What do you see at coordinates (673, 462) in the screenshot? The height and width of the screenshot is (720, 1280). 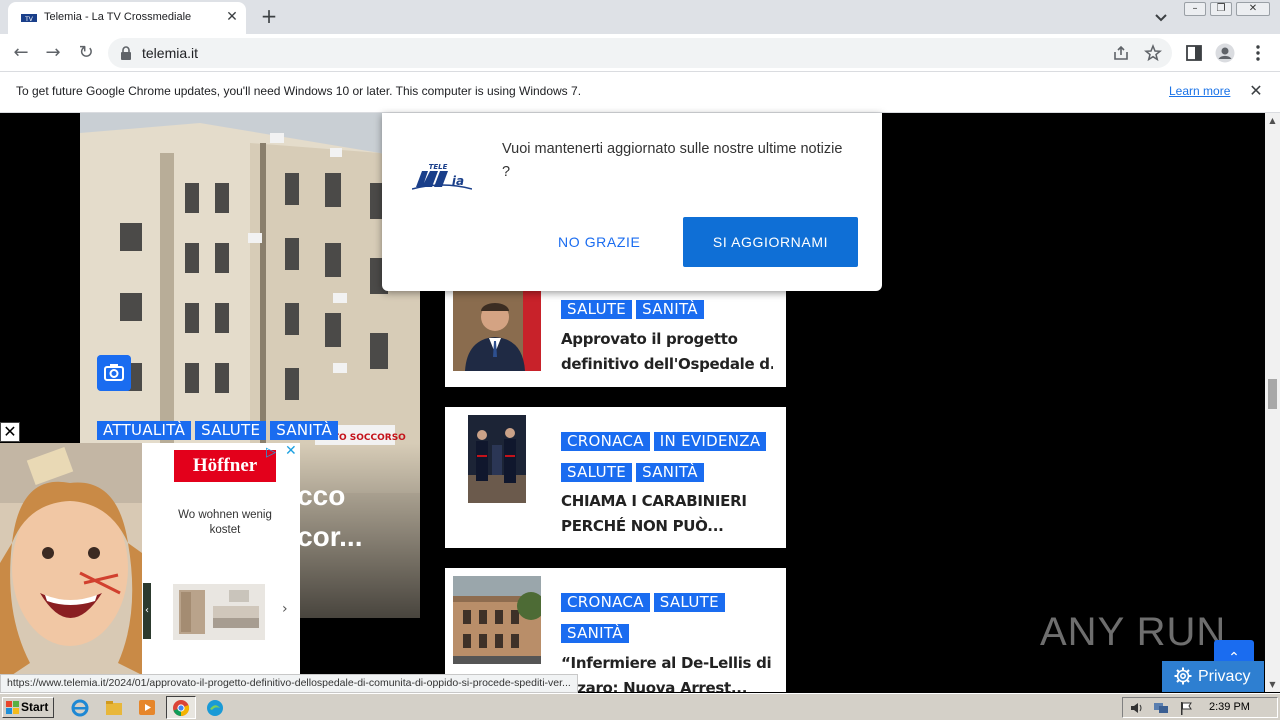 I see `article-tags: CRONACA IN EVIDENZA SALUTE SANITÀ` at bounding box center [673, 462].